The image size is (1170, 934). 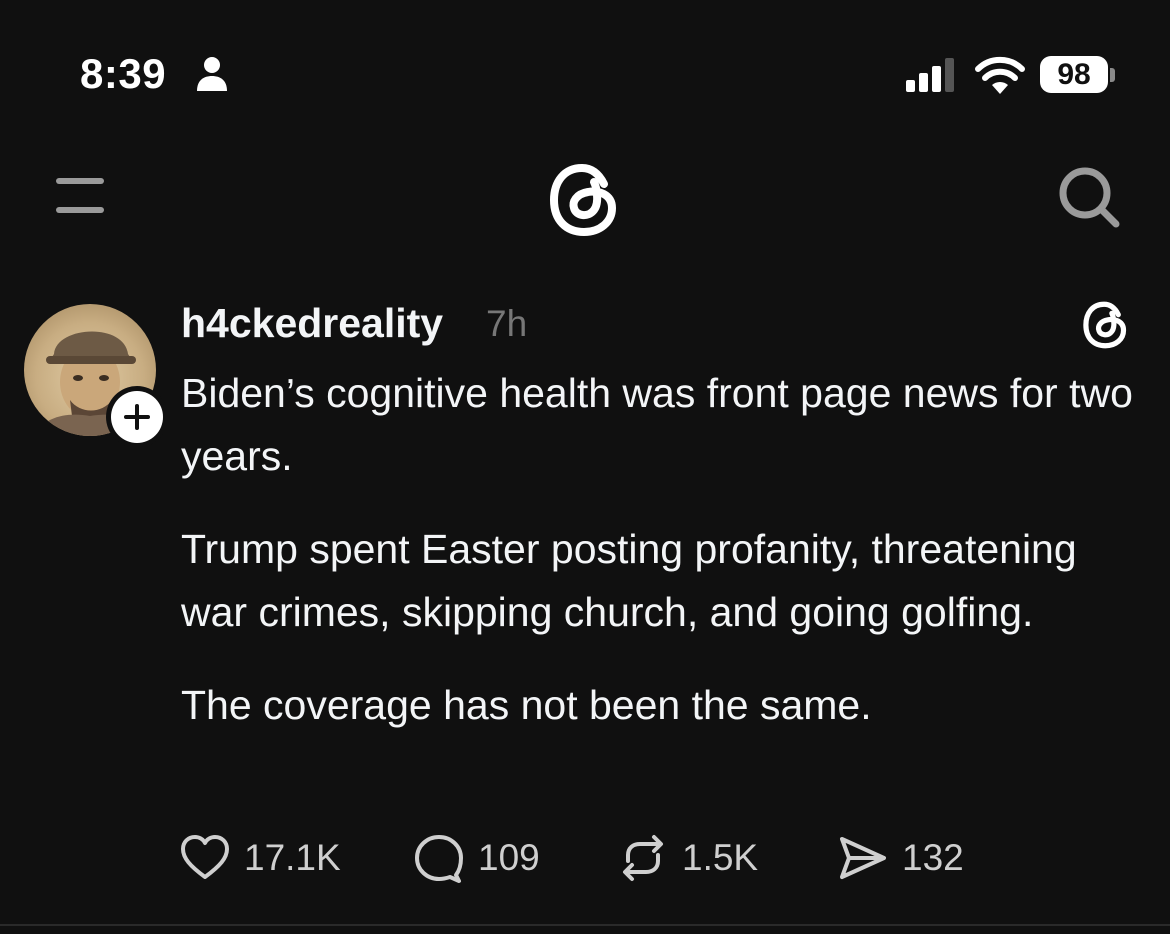 I want to click on follow-button, so click(x=137, y=417).